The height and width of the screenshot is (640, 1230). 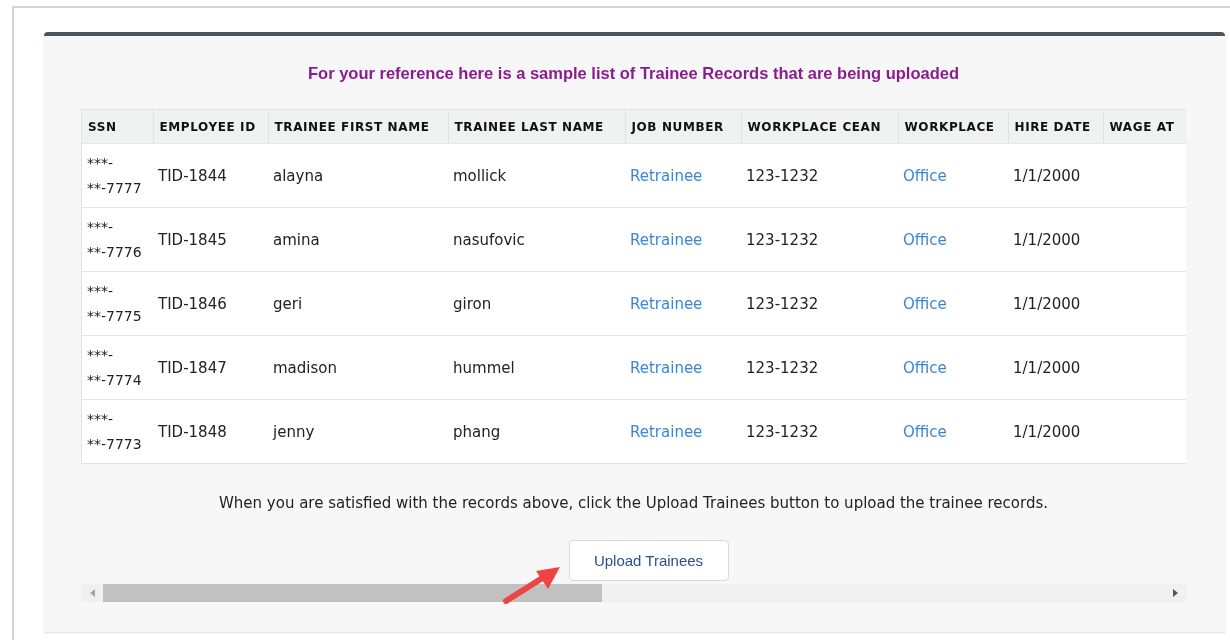 I want to click on table-cell: phang, so click(x=536, y=431).